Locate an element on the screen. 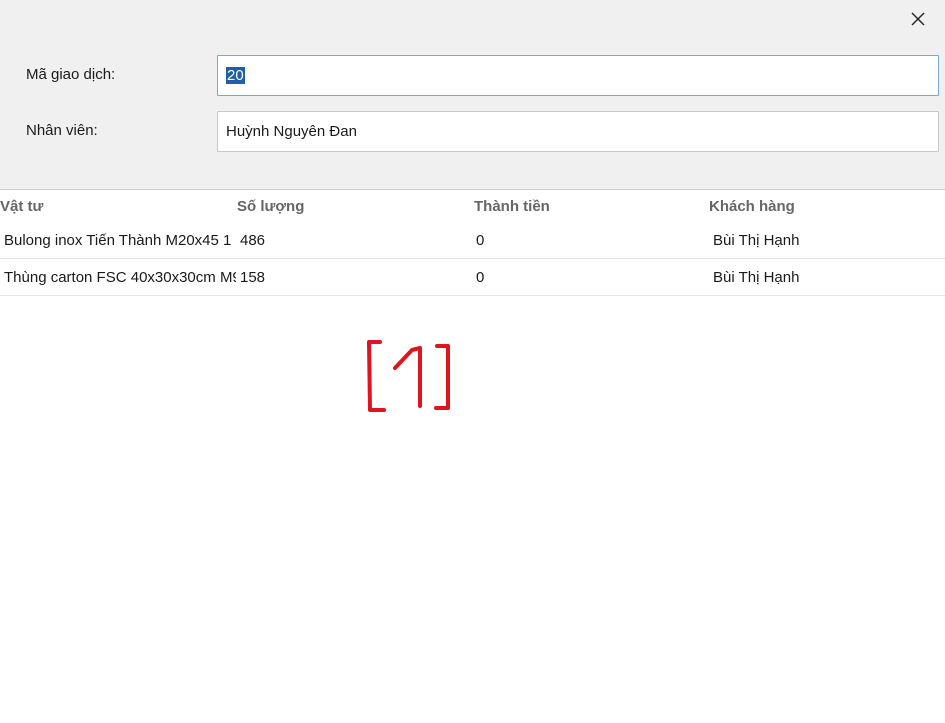  column-header-quantity: Số lượng is located at coordinates (270, 206).